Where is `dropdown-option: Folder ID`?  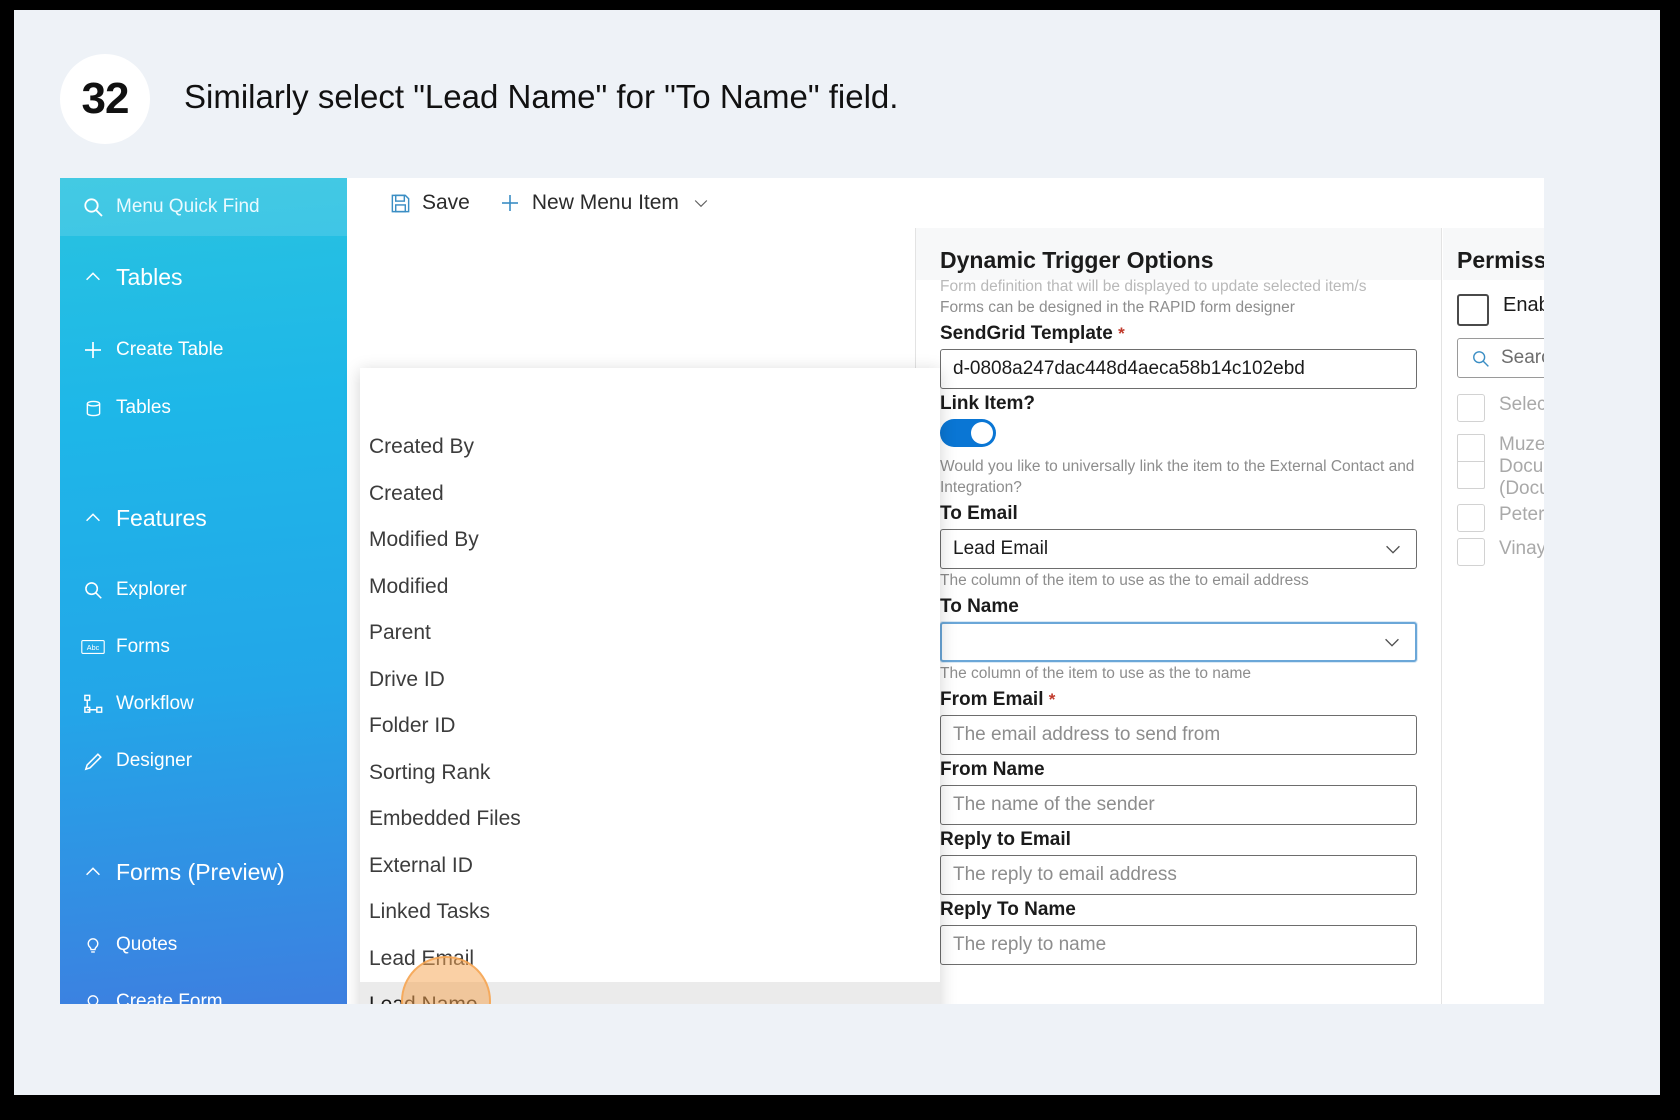 dropdown-option: Folder ID is located at coordinates (650, 726).